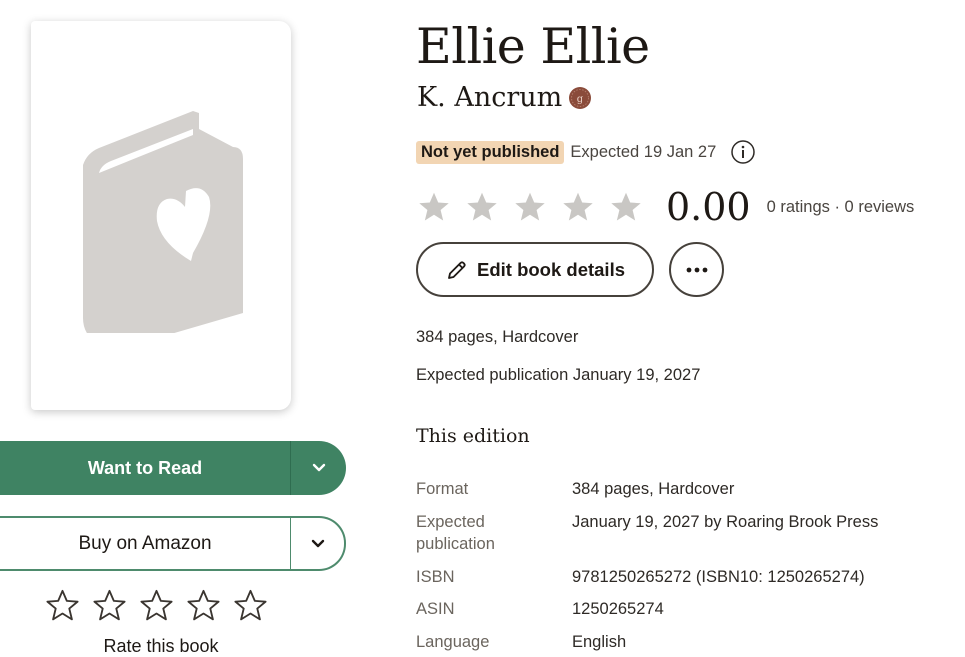 This screenshot has height=657, width=965. Describe the element at coordinates (490, 152) in the screenshot. I see `status-badge: Not yet published` at that location.